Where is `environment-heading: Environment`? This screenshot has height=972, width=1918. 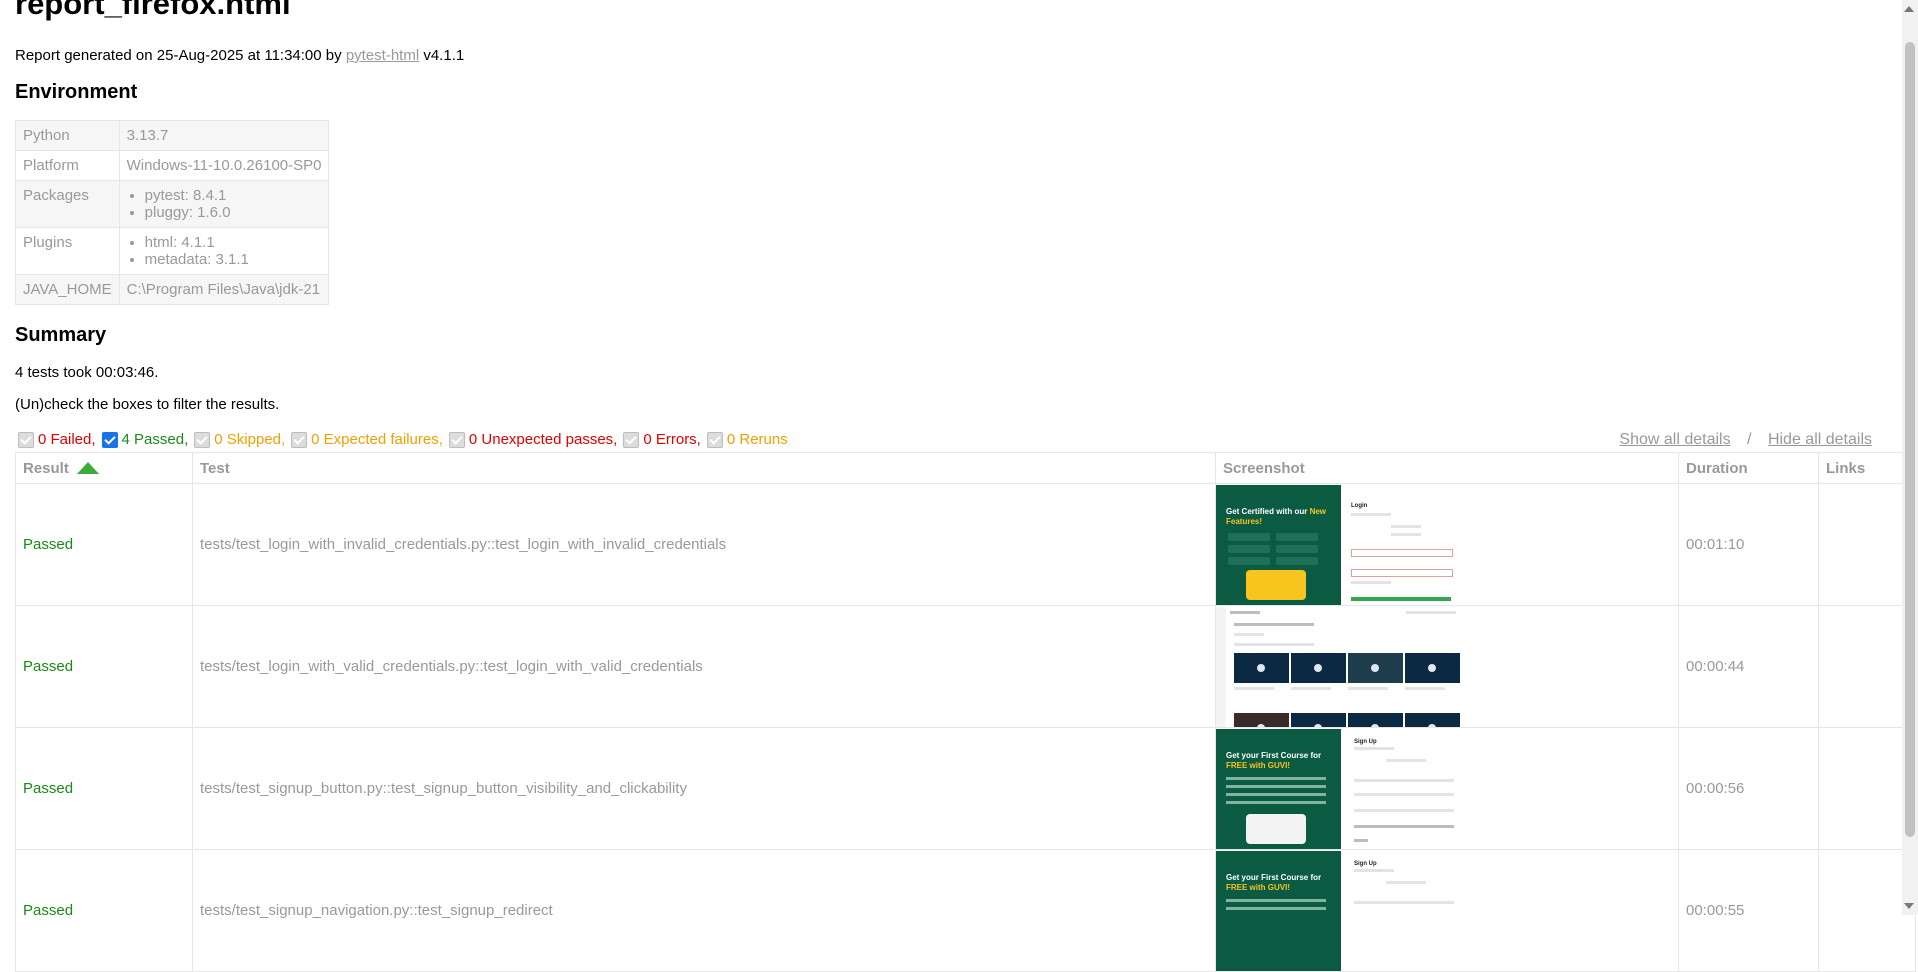 environment-heading: Environment is located at coordinates (76, 92).